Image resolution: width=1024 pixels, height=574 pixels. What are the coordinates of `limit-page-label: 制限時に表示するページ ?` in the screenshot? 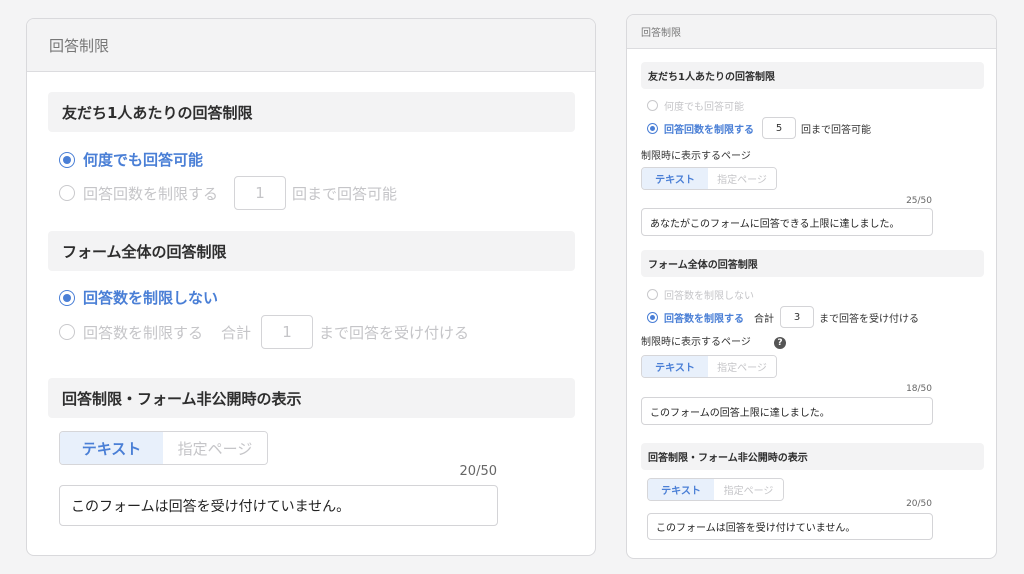 It's located at (713, 341).